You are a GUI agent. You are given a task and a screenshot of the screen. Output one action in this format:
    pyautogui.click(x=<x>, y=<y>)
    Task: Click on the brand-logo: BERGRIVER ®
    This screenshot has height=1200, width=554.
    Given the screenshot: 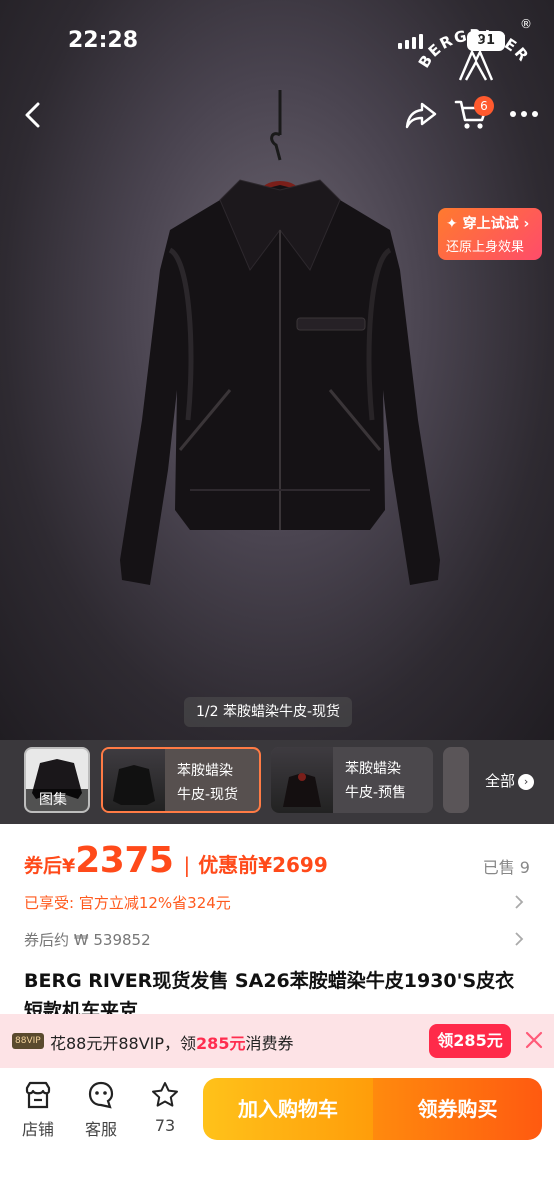 What is the action you would take?
    pyautogui.click(x=474, y=49)
    